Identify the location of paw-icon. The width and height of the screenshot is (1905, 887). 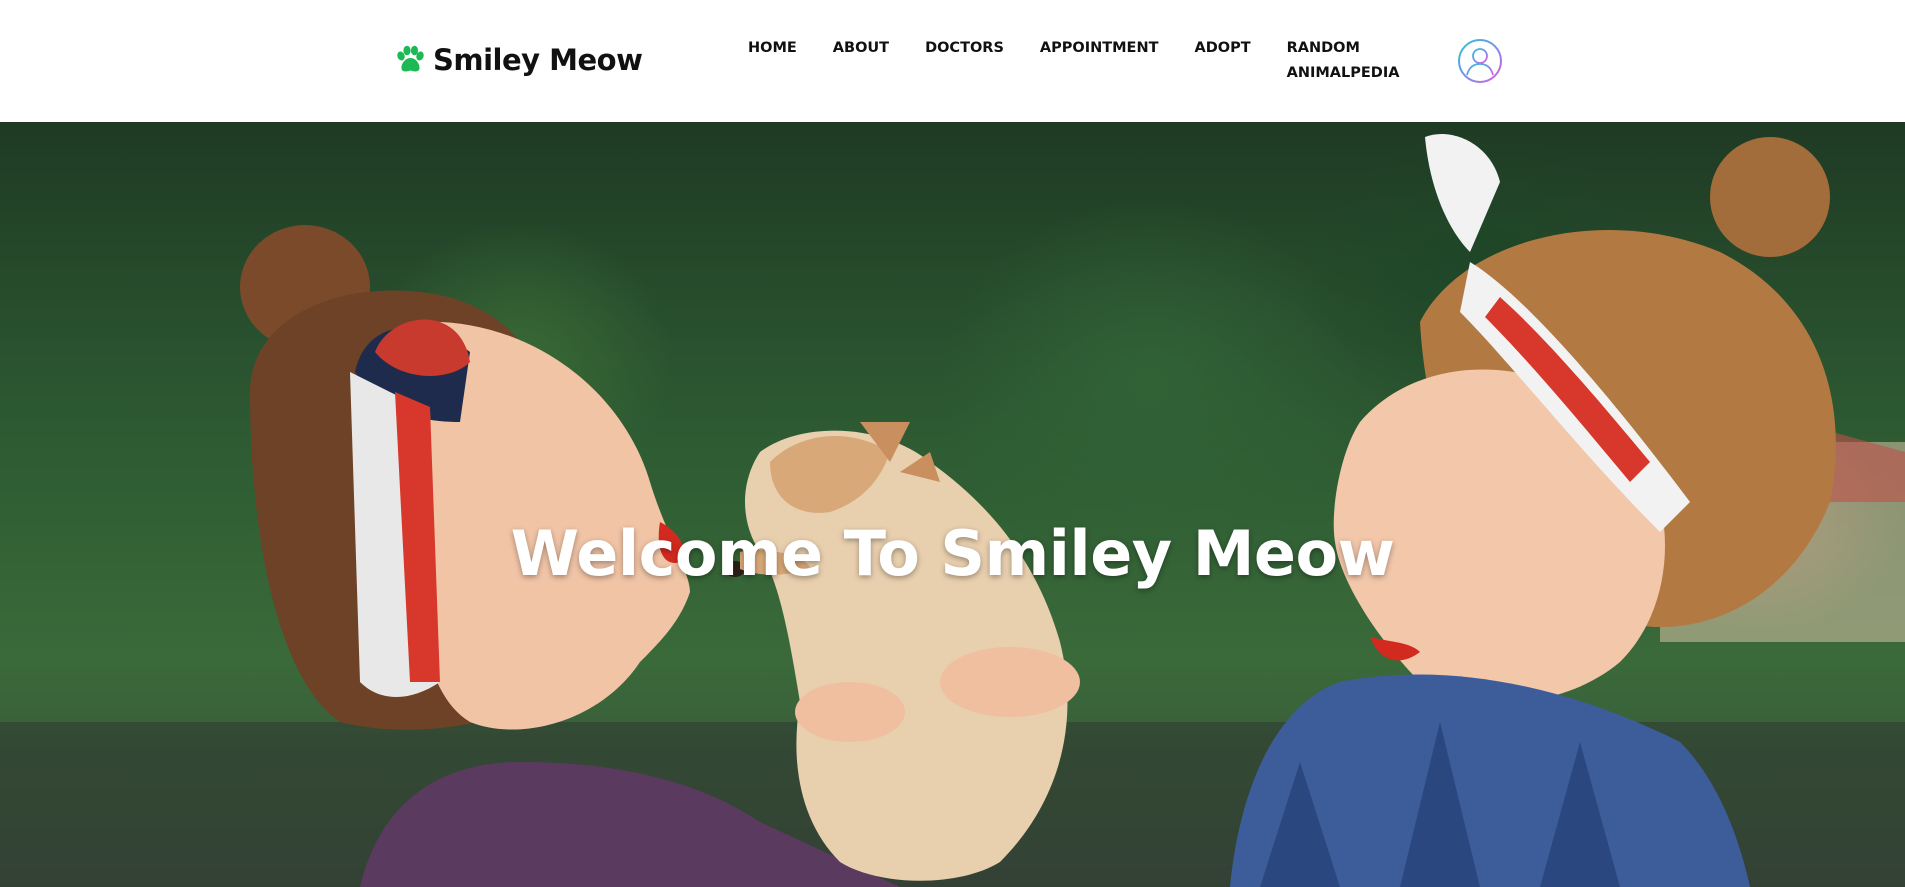
(410, 58).